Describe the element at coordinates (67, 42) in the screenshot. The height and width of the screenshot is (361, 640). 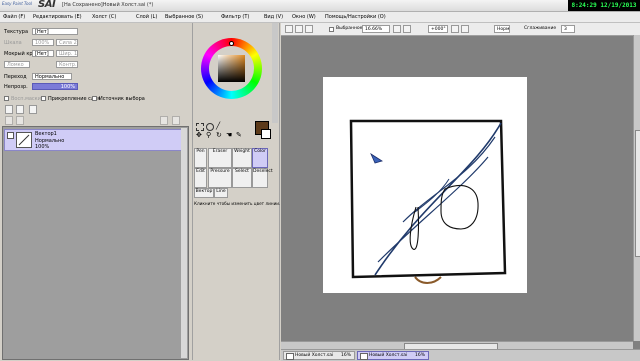
I see `strength-field: Сила 20` at that location.